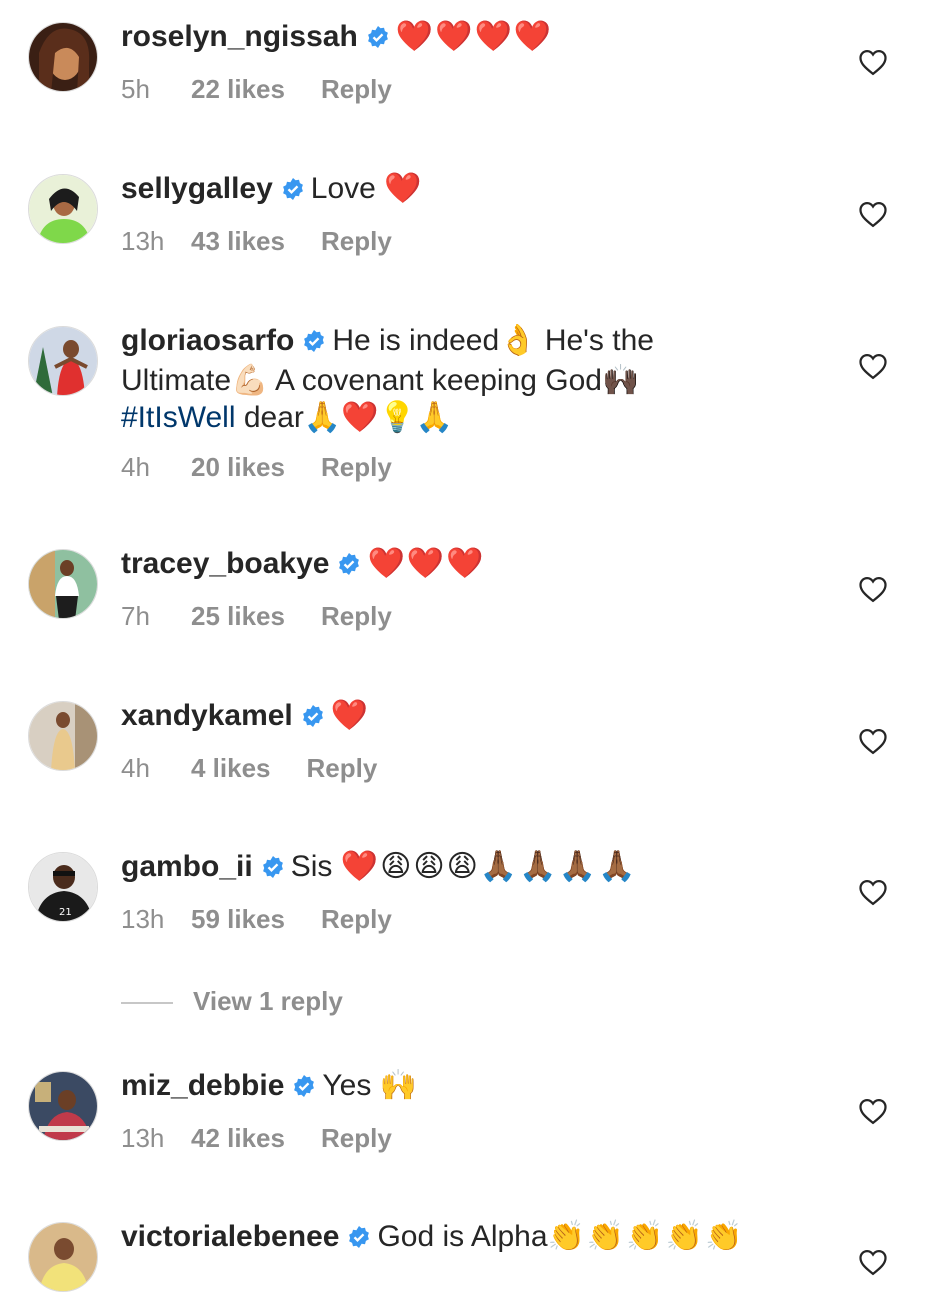 Image resolution: width=934 pixels, height=1292 pixels. What do you see at coordinates (178, 417) in the screenshot?
I see `hashtag-link: #ItIsWell` at bounding box center [178, 417].